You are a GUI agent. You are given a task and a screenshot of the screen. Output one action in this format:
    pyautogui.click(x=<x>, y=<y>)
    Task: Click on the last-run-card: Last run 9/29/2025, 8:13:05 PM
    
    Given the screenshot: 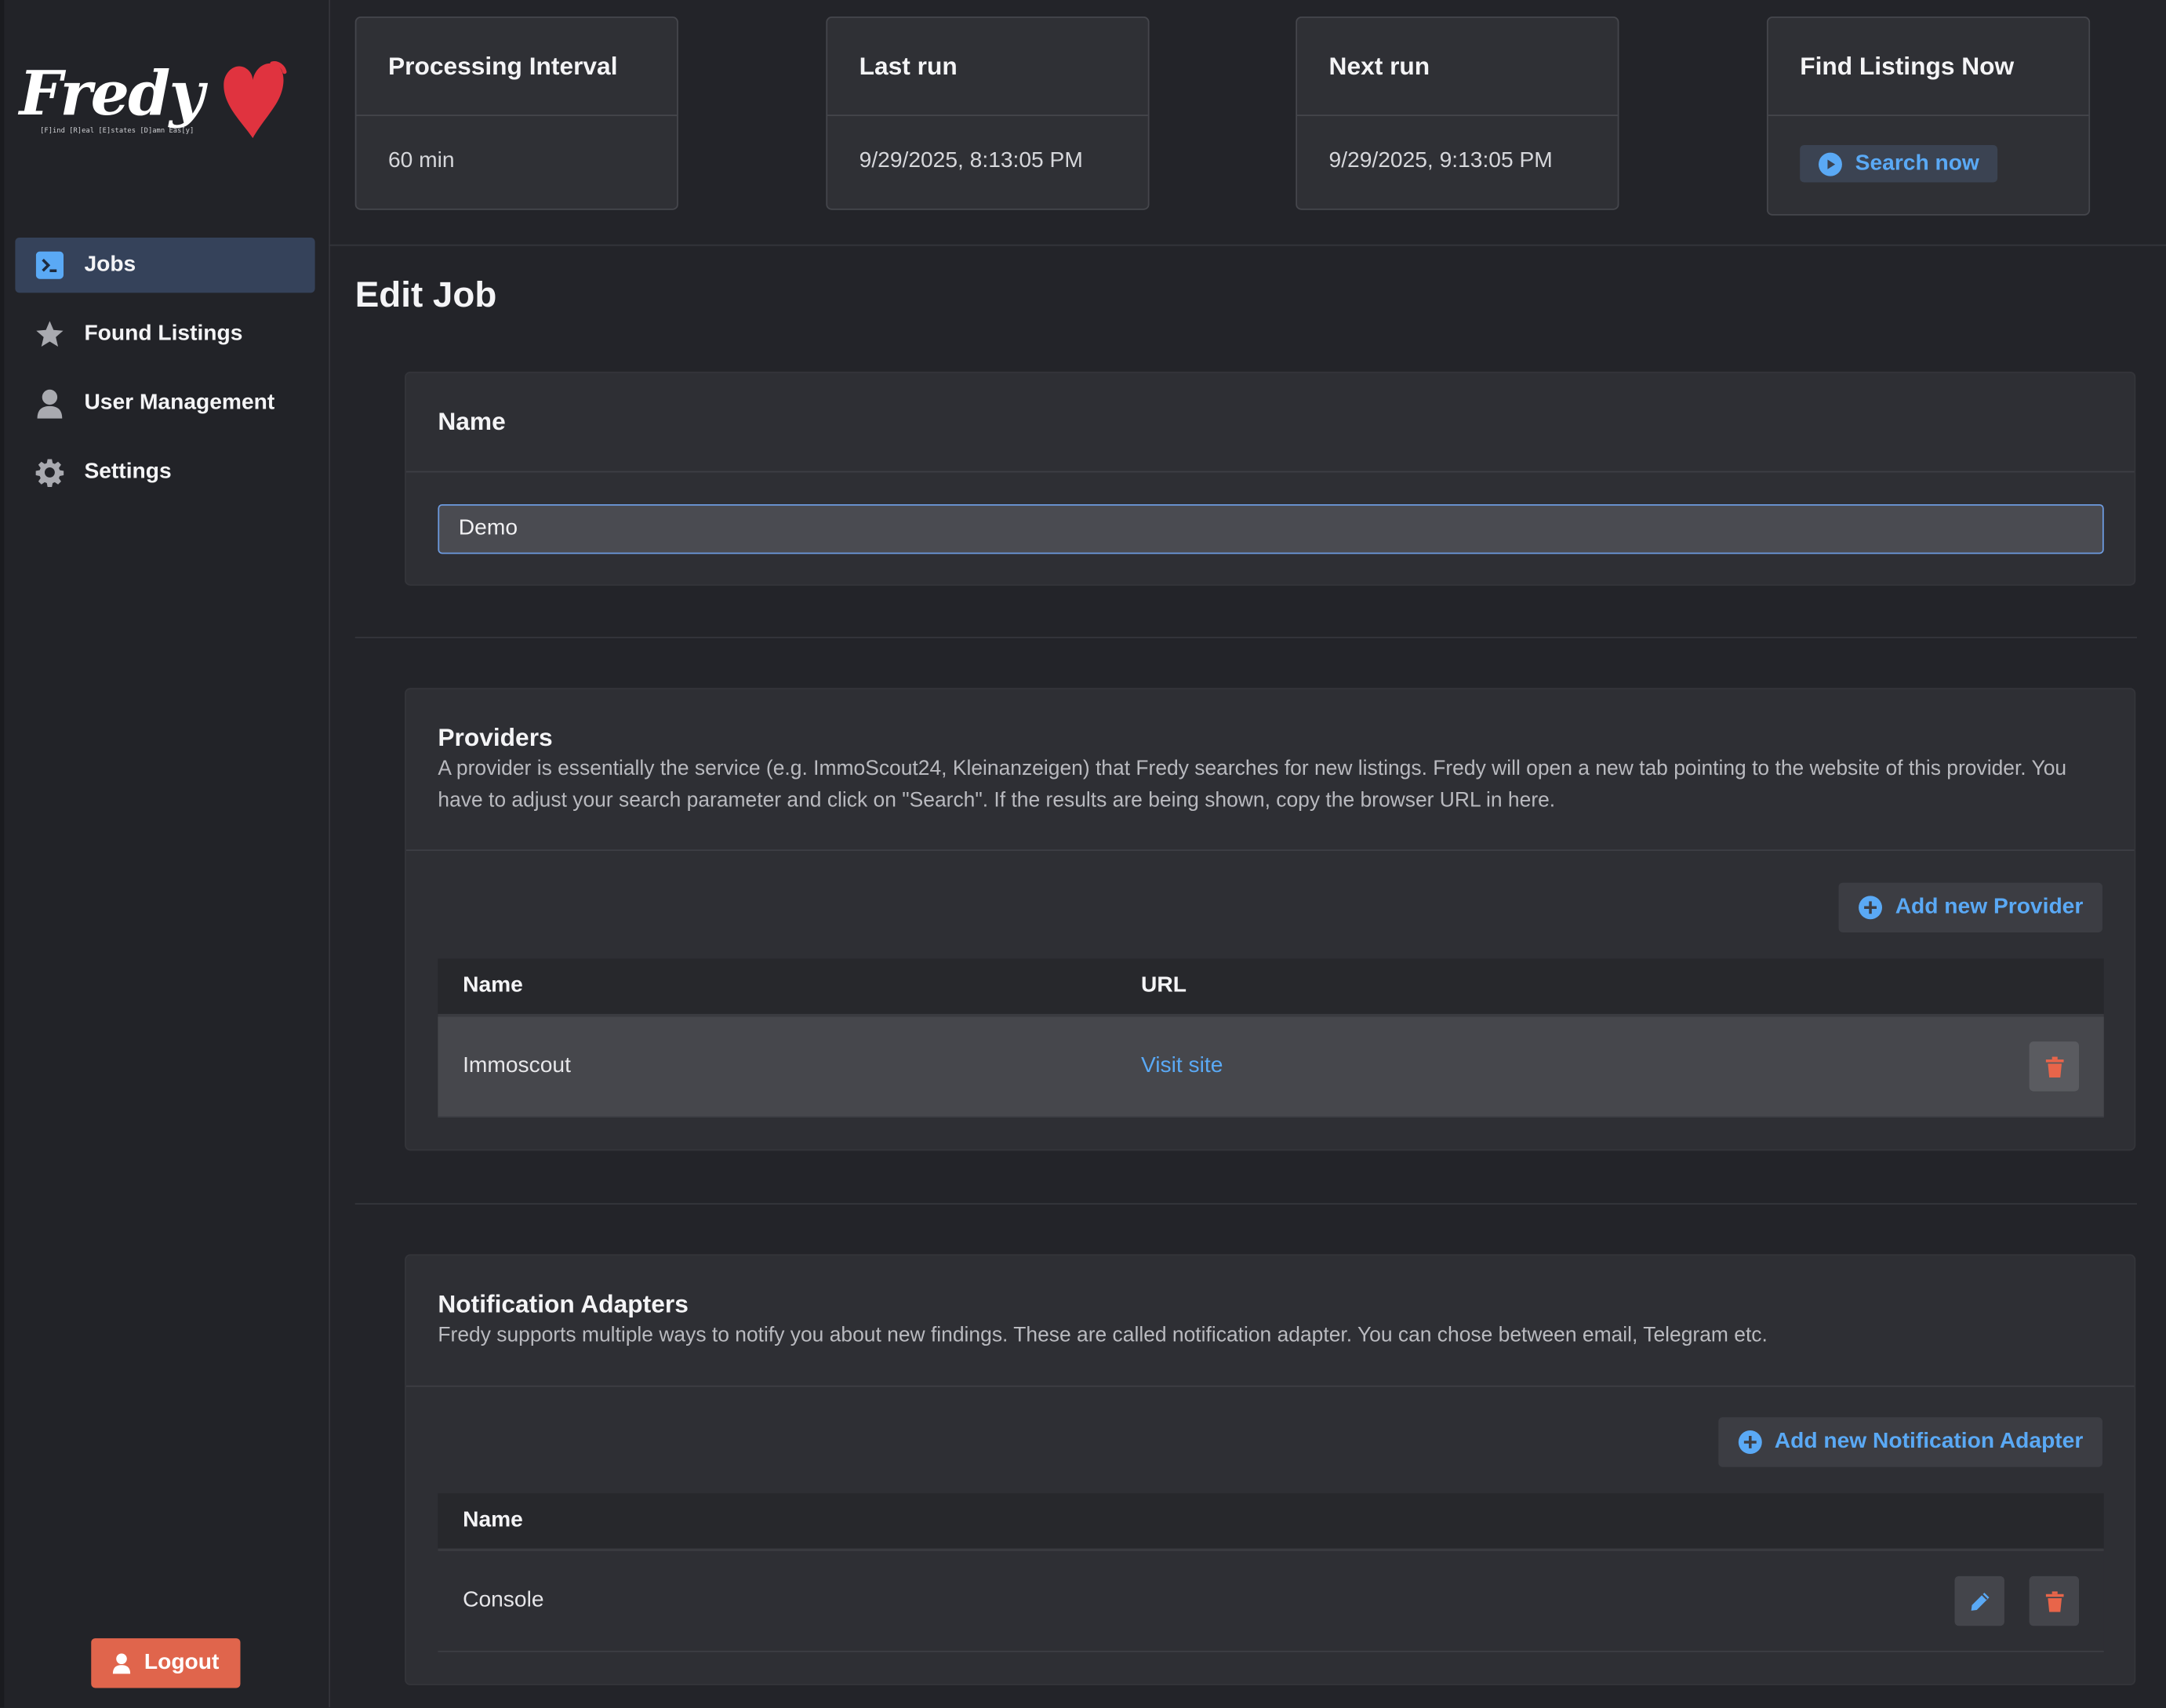 What is the action you would take?
    pyautogui.click(x=988, y=113)
    